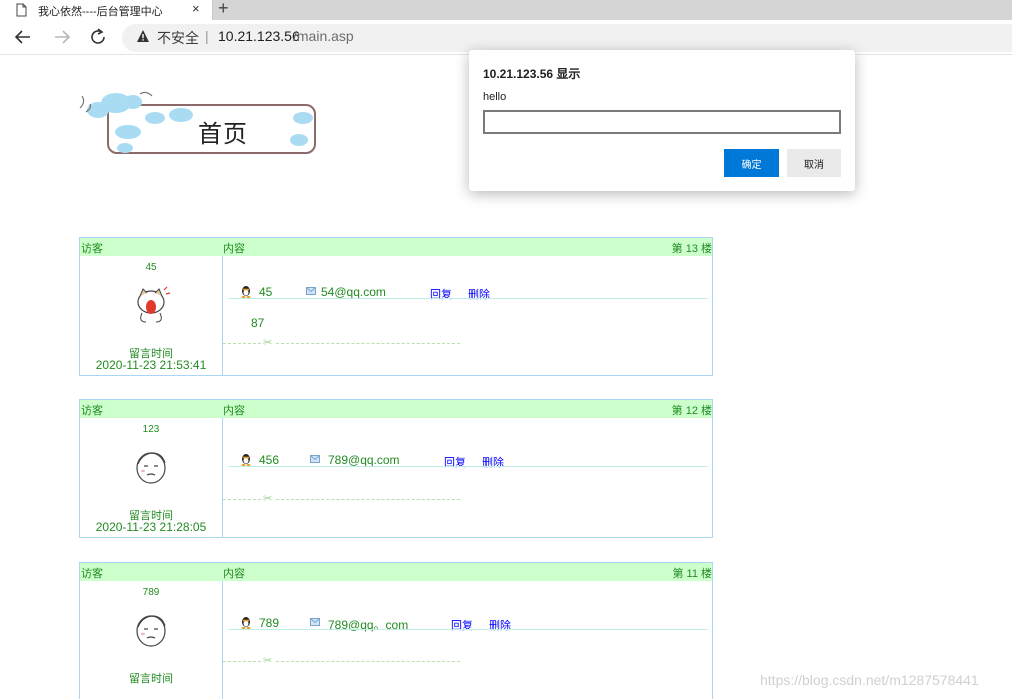  What do you see at coordinates (143, 36) in the screenshot?
I see `warning-icon` at bounding box center [143, 36].